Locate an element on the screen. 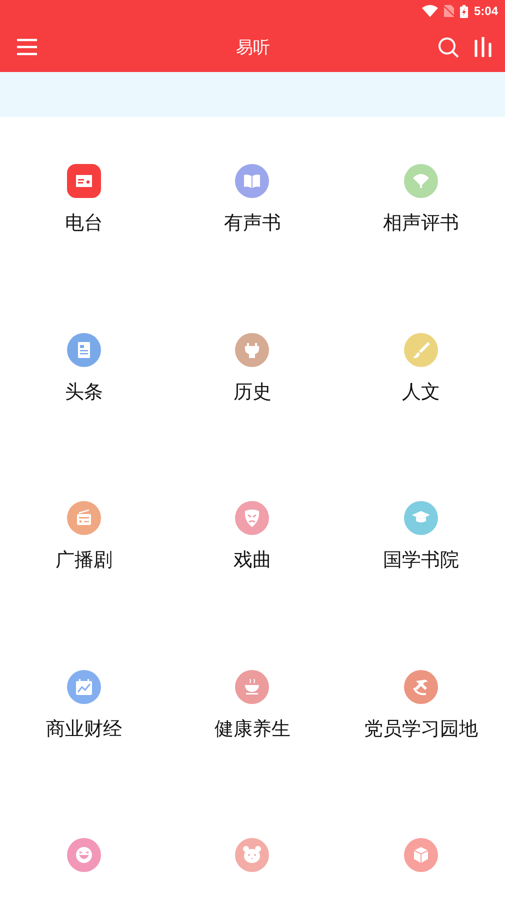 Image resolution: width=505 pixels, height=899 pixels. category-label: 相声评书 is located at coordinates (420, 223).